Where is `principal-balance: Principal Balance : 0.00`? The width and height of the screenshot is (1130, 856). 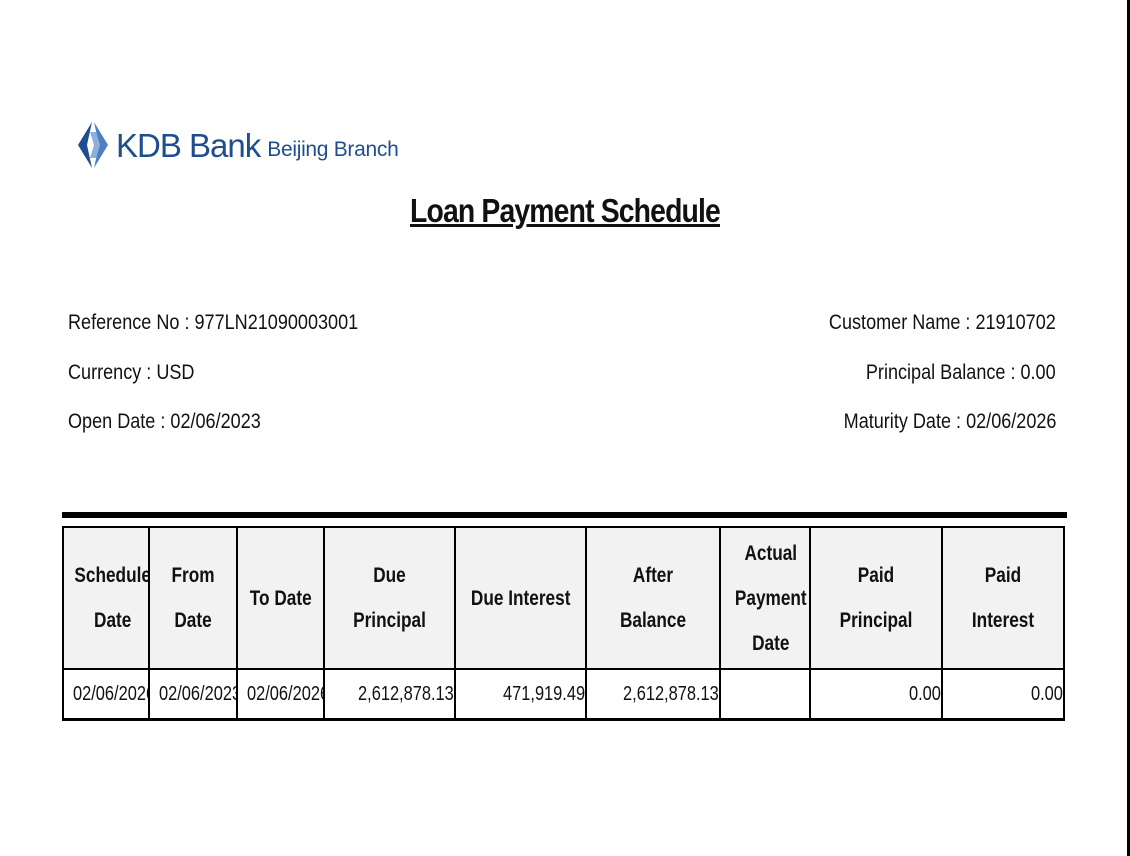 principal-balance: Principal Balance : 0.00 is located at coordinates (961, 372).